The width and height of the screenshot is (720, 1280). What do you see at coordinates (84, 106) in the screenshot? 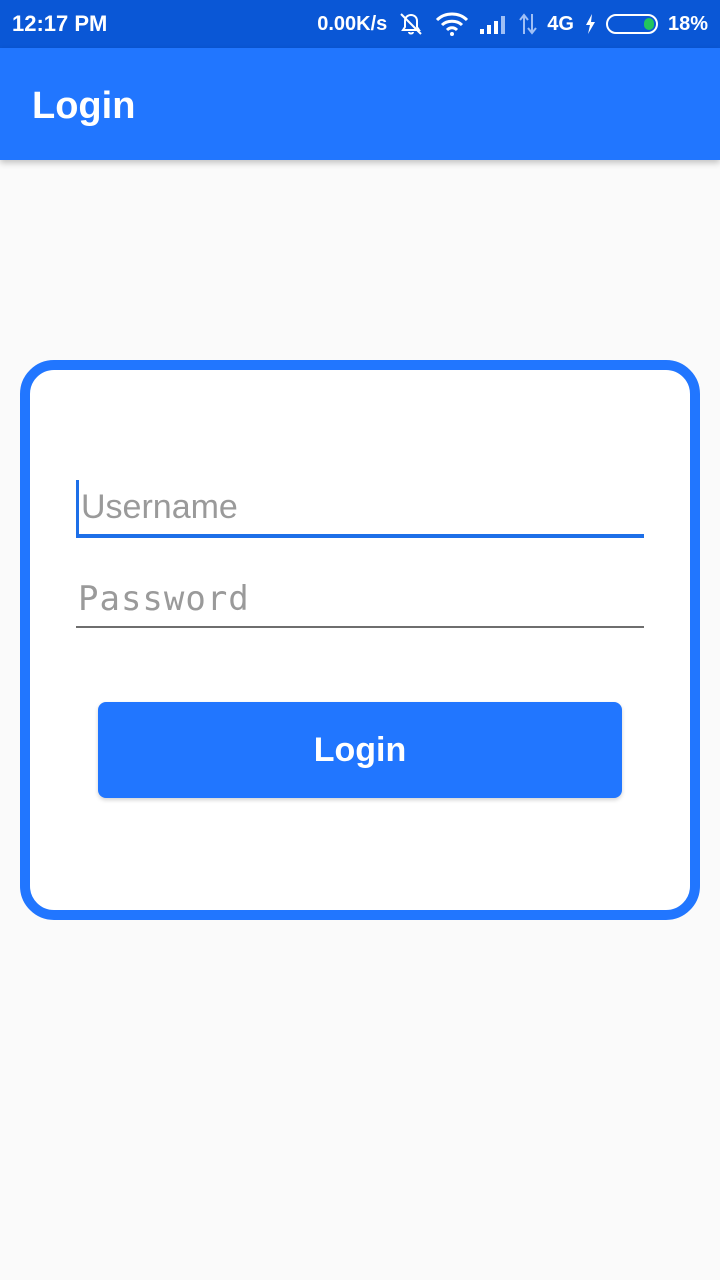
I see `page-title: Login` at bounding box center [84, 106].